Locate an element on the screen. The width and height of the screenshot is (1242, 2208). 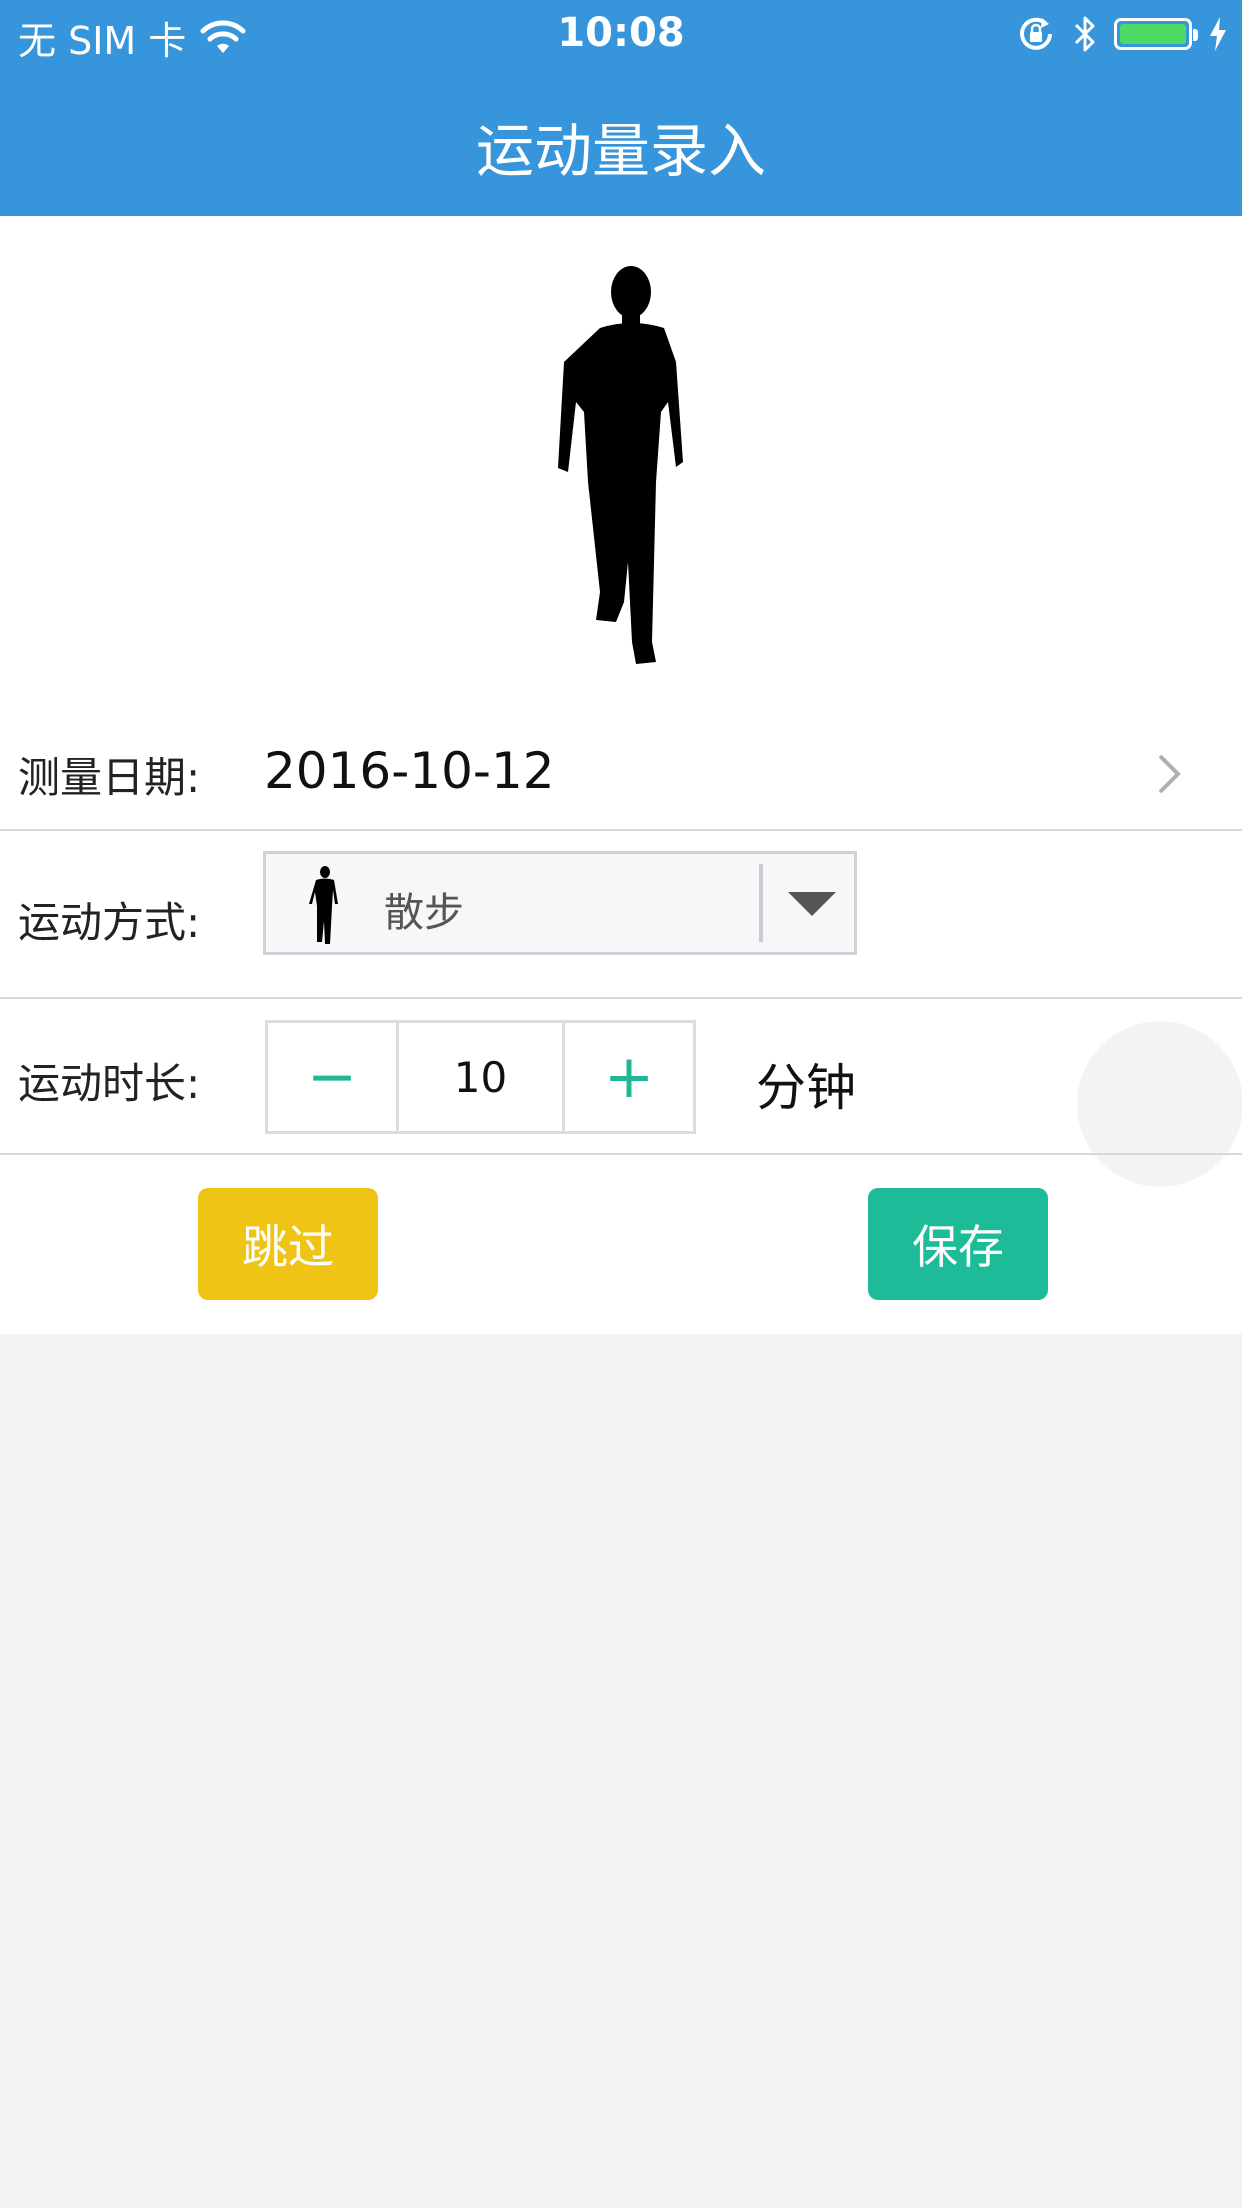
caret-down-icon is located at coordinates (812, 904).